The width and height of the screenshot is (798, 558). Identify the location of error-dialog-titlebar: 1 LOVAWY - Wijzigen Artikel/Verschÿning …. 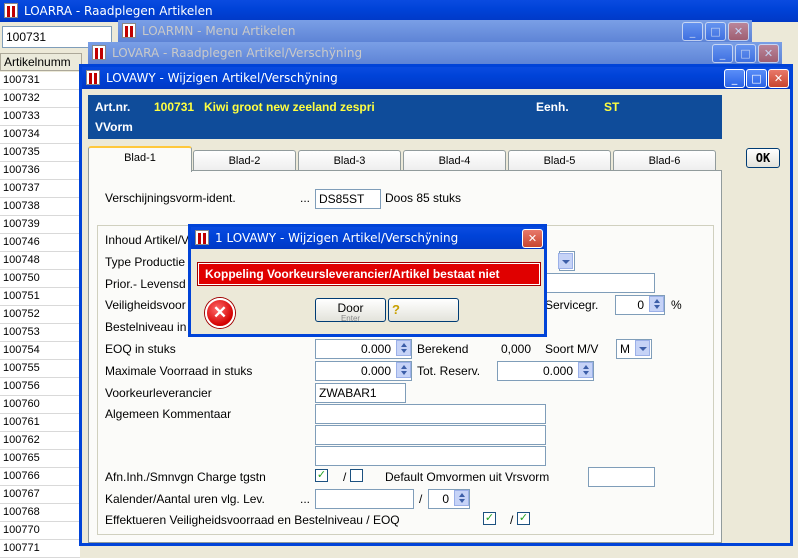
(367, 238).